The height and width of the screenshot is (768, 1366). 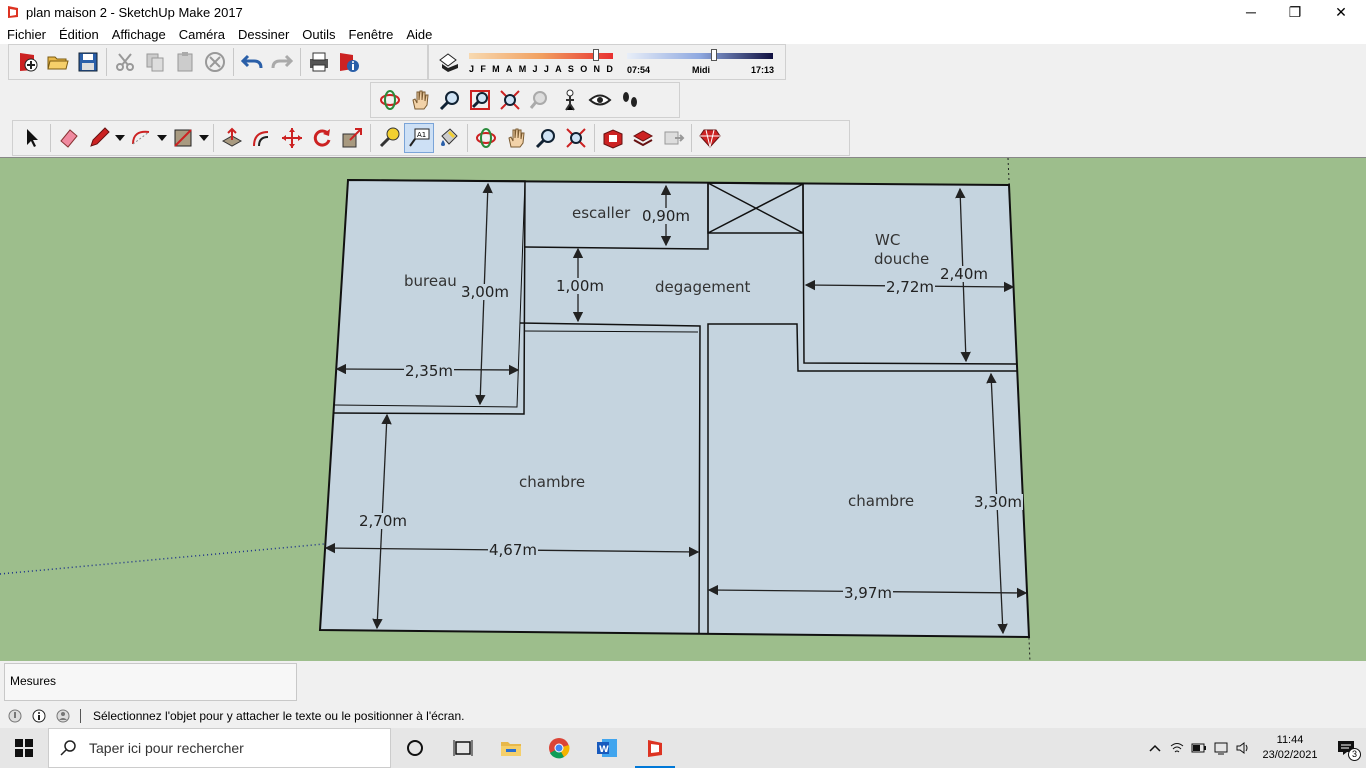 What do you see at coordinates (542, 62) in the screenshot?
I see `month-slider: J F M A M J J A S O N D` at bounding box center [542, 62].